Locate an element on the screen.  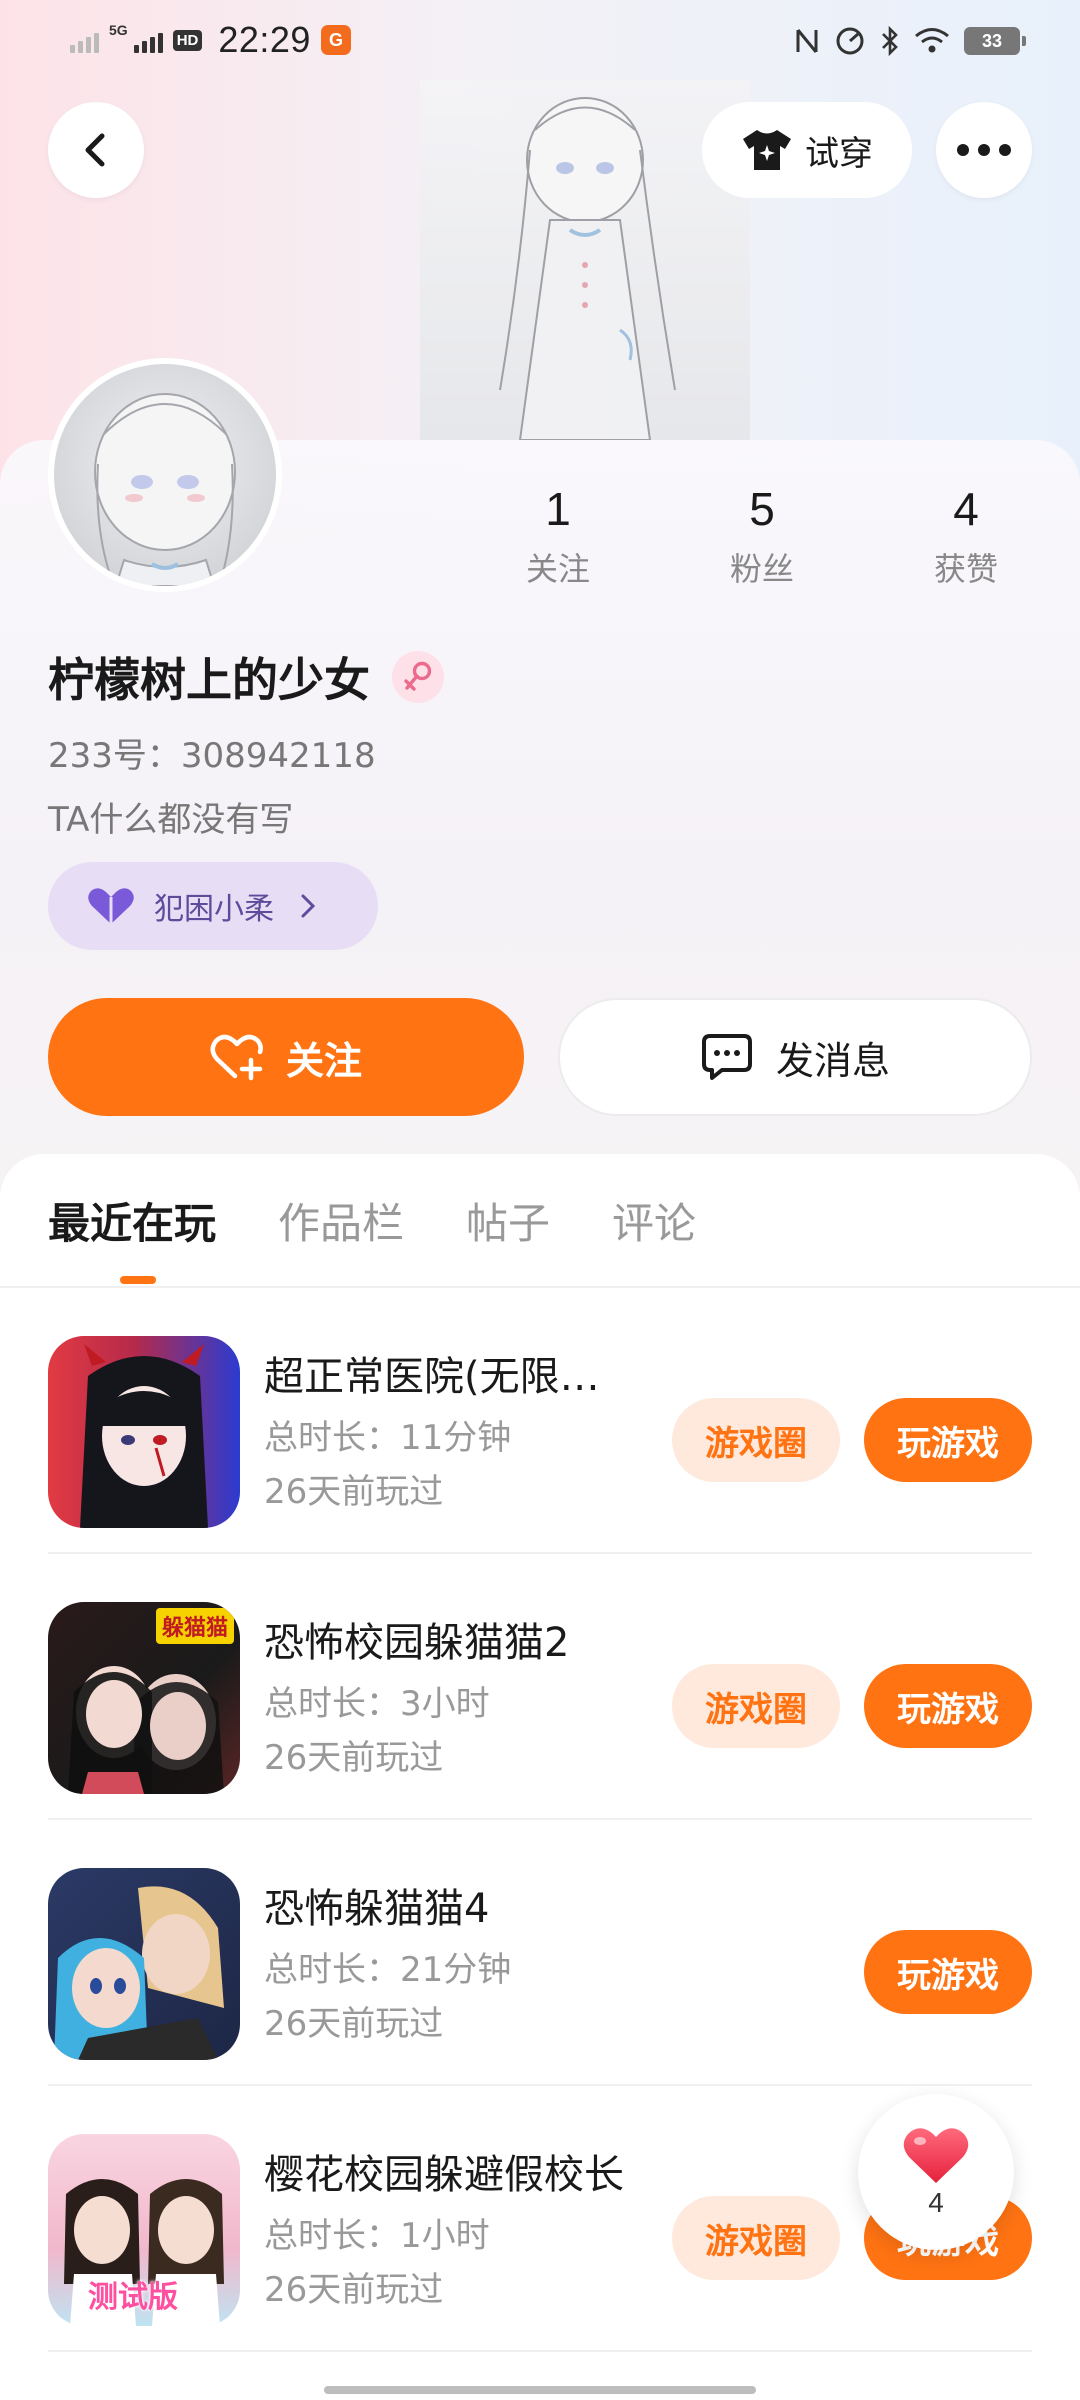
status-time: 22:29 is located at coordinates (264, 39).